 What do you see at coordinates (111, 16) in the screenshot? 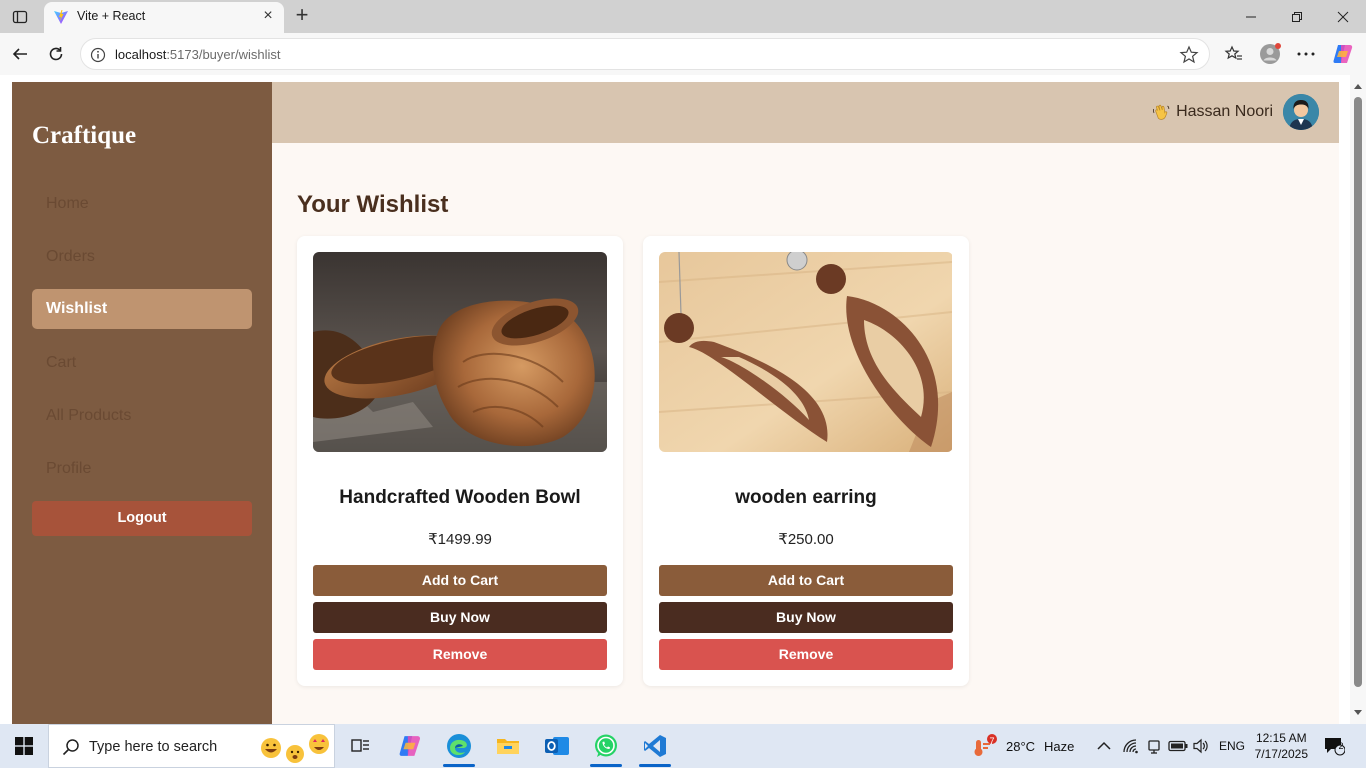
I see `tab-title: Vite + React` at bounding box center [111, 16].